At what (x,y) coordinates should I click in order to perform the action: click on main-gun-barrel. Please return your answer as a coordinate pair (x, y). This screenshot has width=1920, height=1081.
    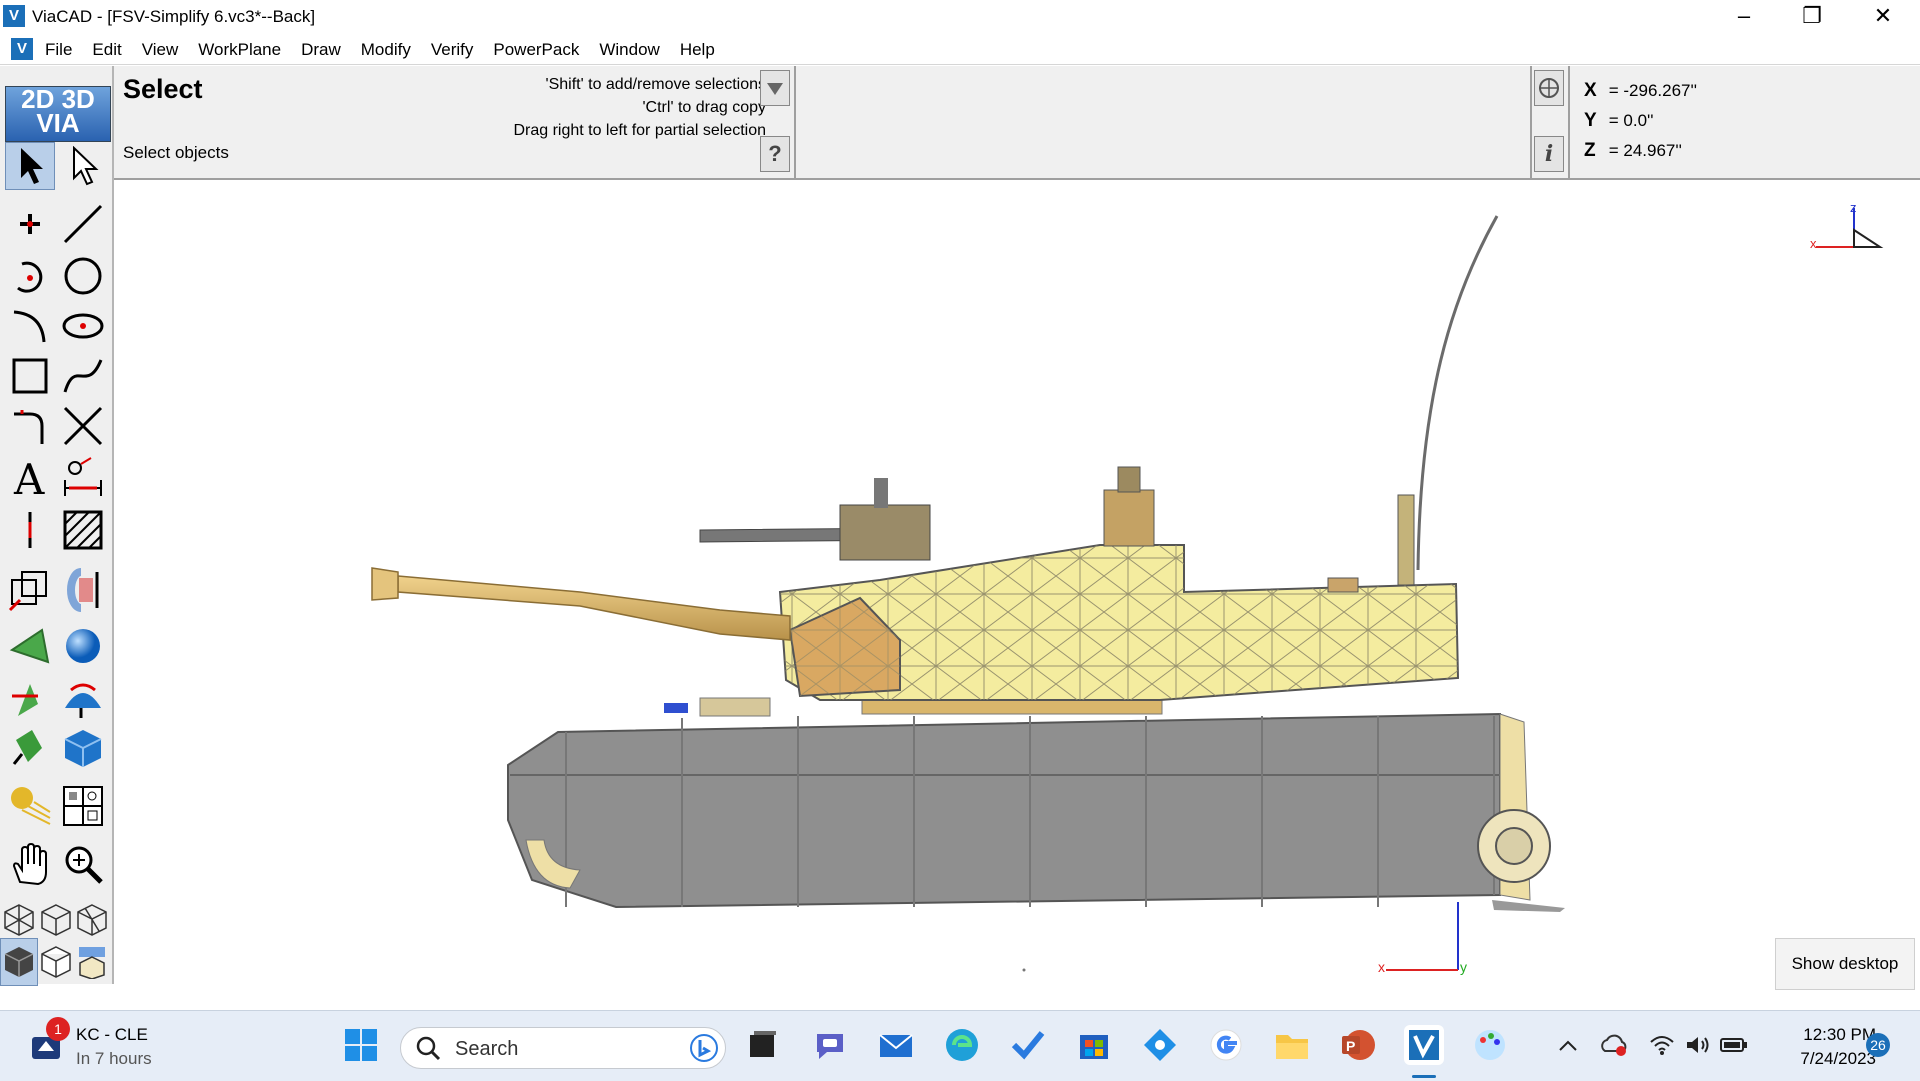
    Looking at the image, I should click on (594, 608).